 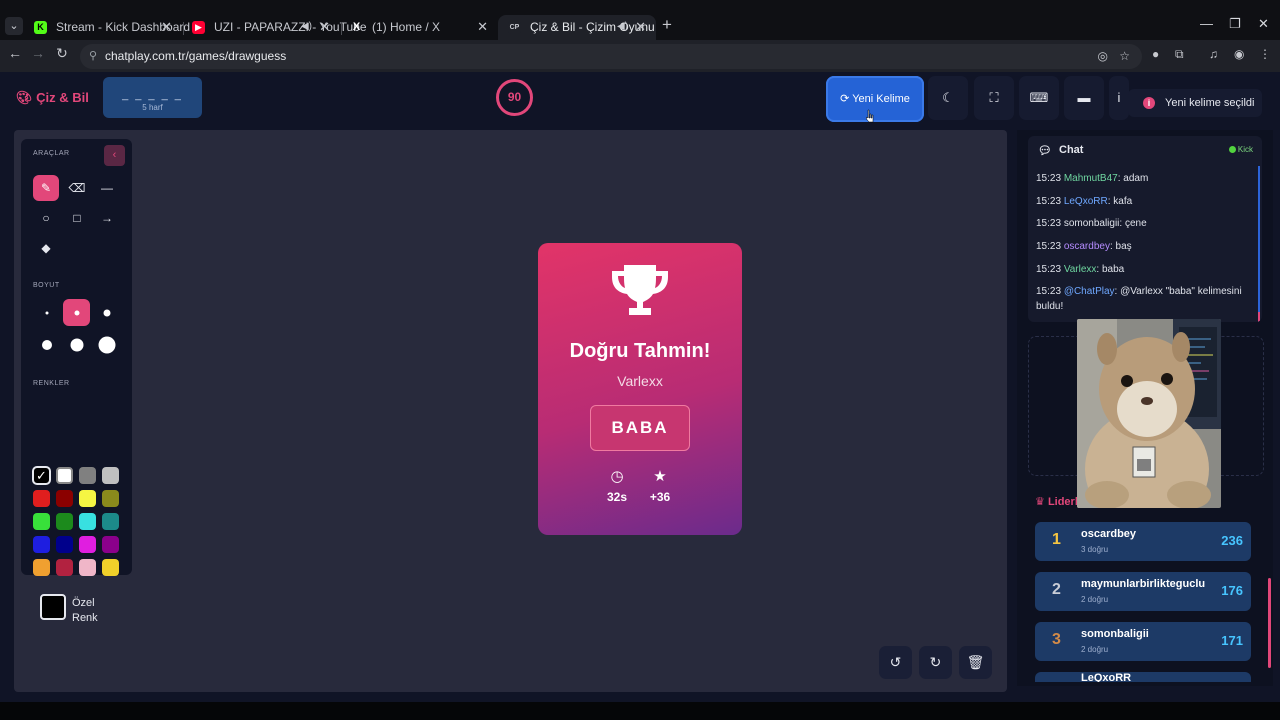 I want to click on line-tool: —, so click(x=107, y=188).